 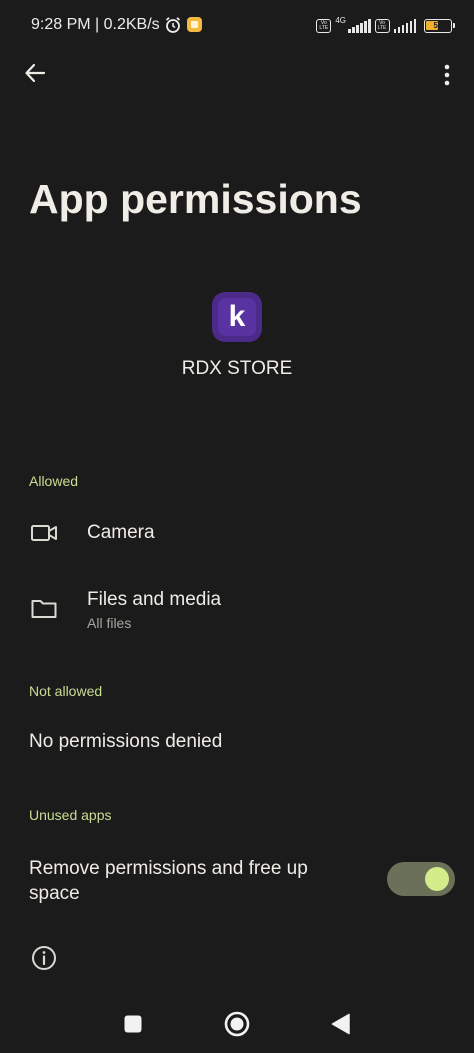 I want to click on toggle-thumb, so click(x=437, y=879).